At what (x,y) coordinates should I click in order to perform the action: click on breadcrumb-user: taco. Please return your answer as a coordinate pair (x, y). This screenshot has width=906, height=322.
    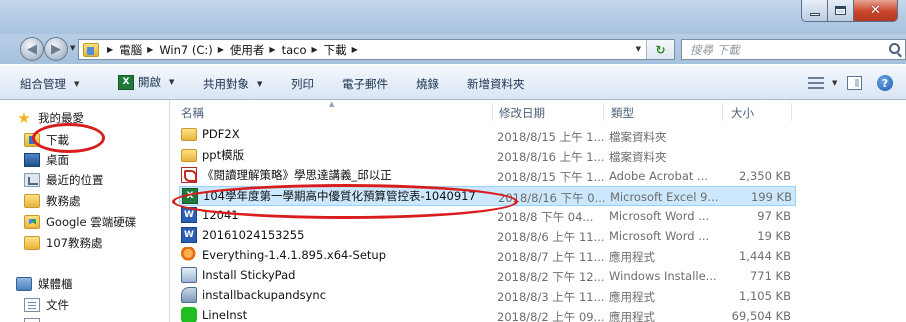
    Looking at the image, I should click on (294, 50).